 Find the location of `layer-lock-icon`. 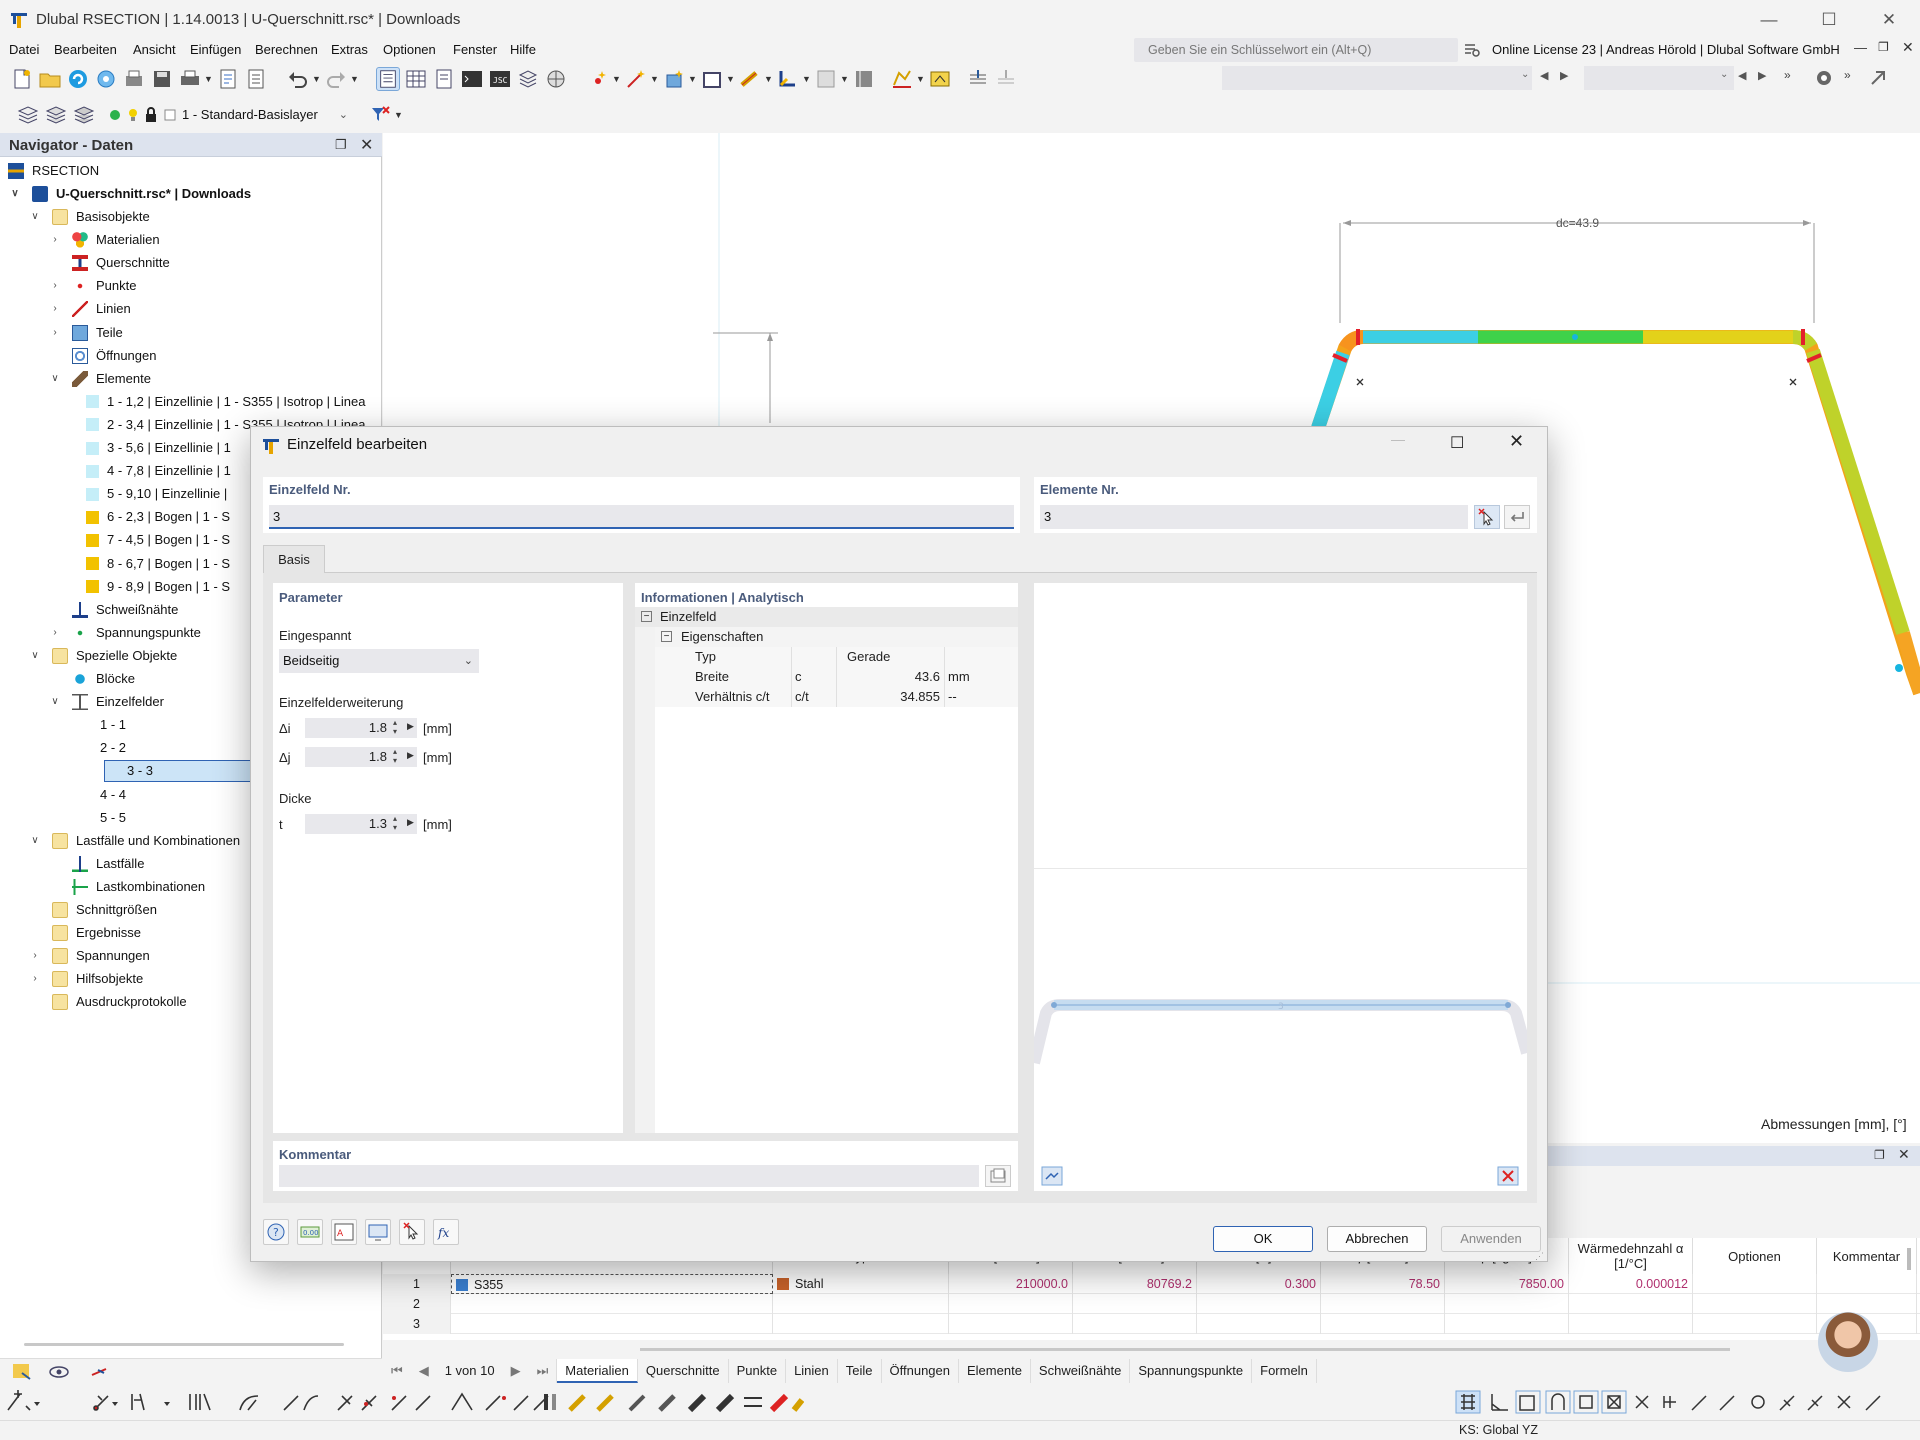

layer-lock-icon is located at coordinates (151, 115).